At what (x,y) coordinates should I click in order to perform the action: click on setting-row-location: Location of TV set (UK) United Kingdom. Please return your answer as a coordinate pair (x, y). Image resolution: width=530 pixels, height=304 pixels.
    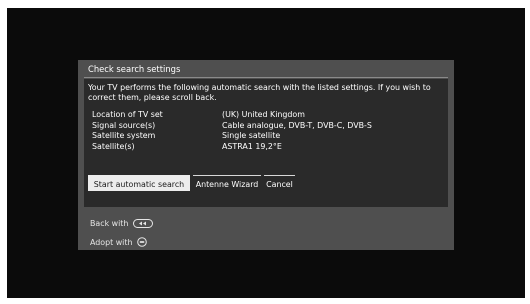
    Looking at the image, I should click on (267, 115).